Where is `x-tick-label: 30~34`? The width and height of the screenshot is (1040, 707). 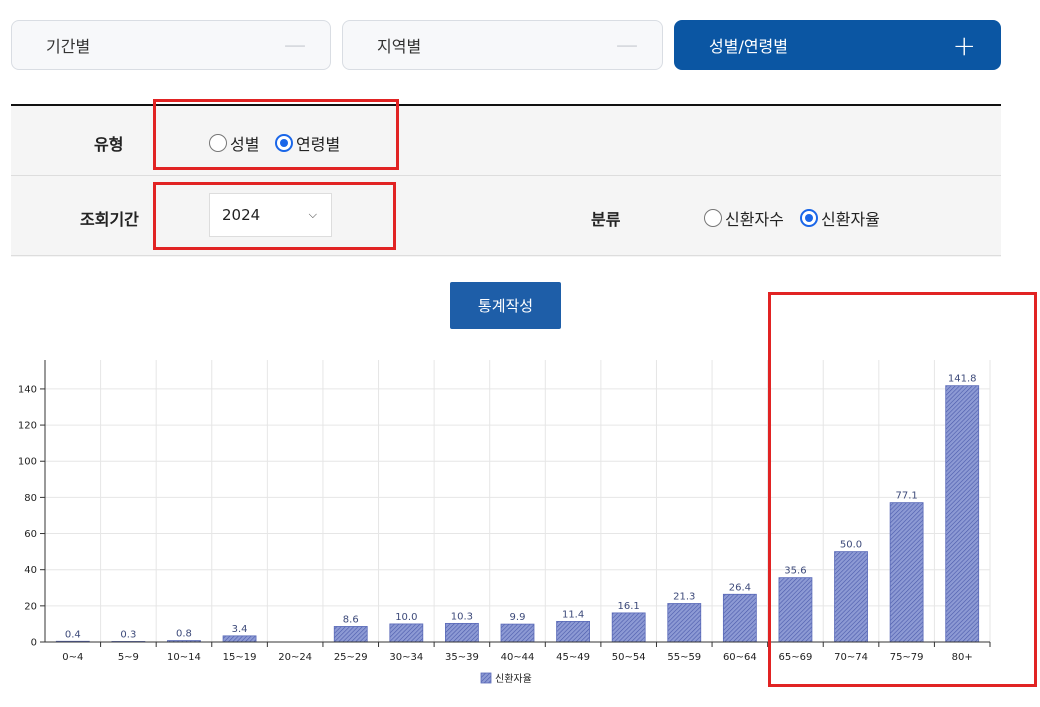
x-tick-label: 30~34 is located at coordinates (406, 657).